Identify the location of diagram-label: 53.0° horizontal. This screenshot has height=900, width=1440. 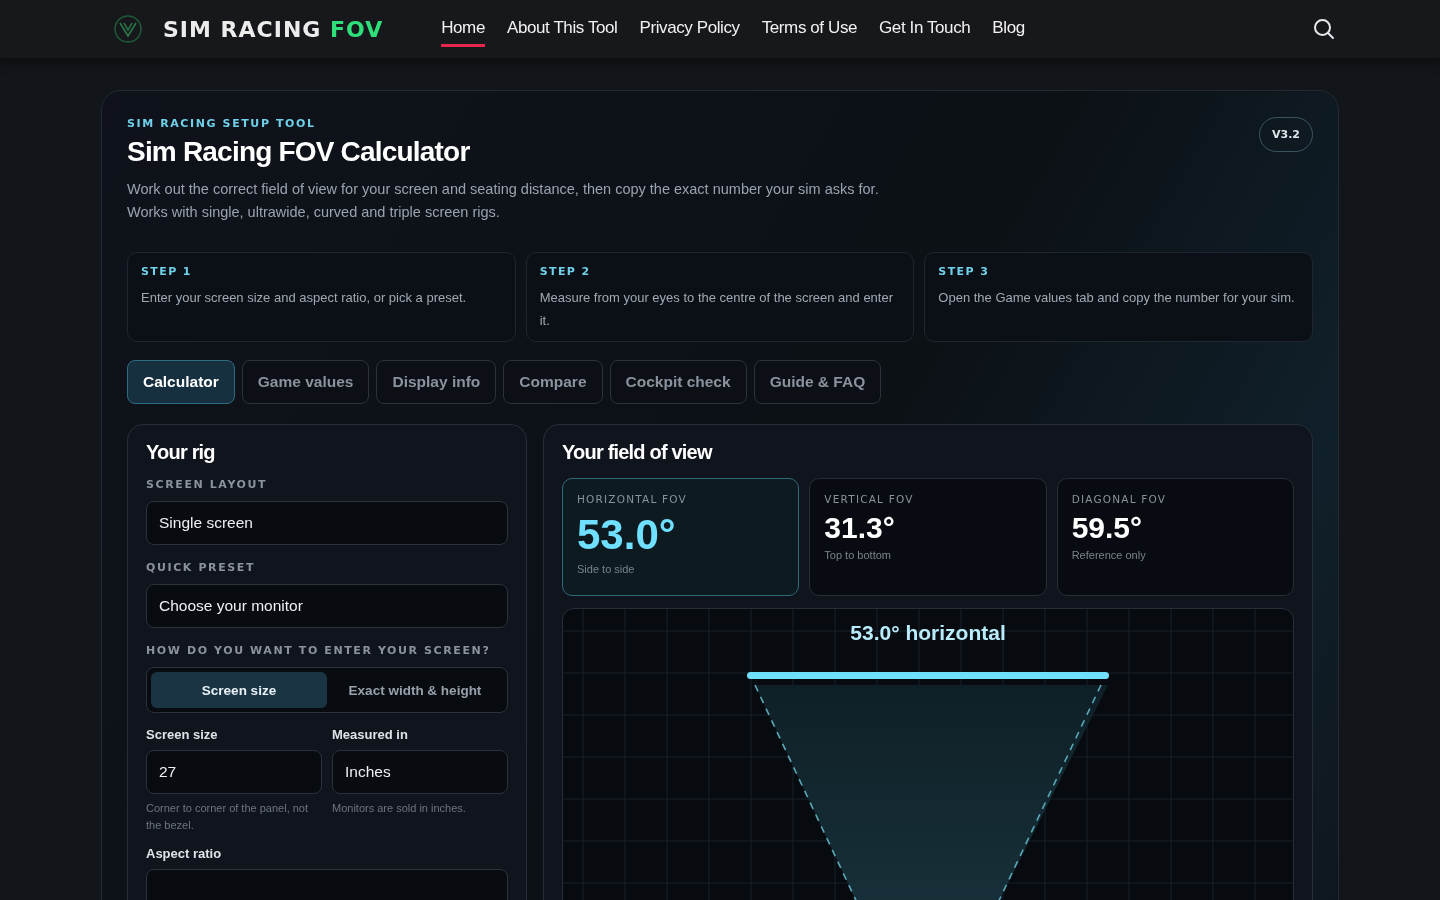
(928, 633).